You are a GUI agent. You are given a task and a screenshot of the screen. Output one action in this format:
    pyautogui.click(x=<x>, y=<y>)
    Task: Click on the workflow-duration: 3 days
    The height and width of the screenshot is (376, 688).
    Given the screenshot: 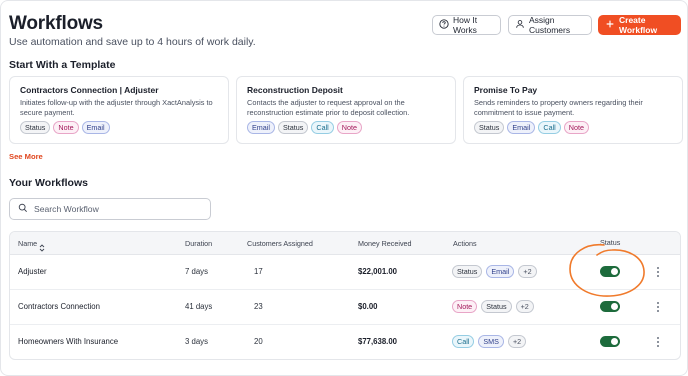 What is the action you would take?
    pyautogui.click(x=196, y=341)
    